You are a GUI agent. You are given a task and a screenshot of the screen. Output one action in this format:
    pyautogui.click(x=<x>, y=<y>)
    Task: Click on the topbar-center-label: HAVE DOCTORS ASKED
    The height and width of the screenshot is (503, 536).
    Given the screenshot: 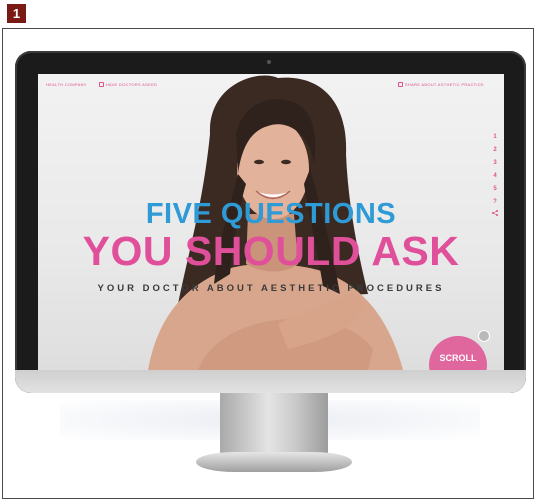 What is the action you would take?
    pyautogui.click(x=131, y=84)
    